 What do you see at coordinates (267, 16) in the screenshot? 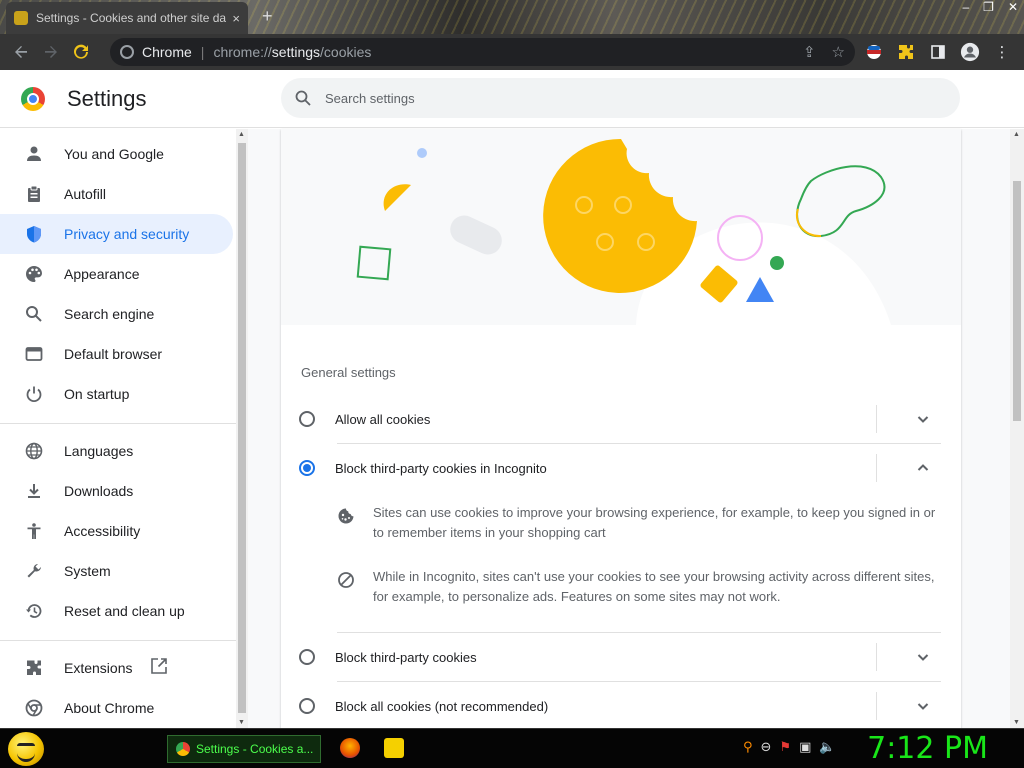
I see `new-tab-button: +` at bounding box center [267, 16].